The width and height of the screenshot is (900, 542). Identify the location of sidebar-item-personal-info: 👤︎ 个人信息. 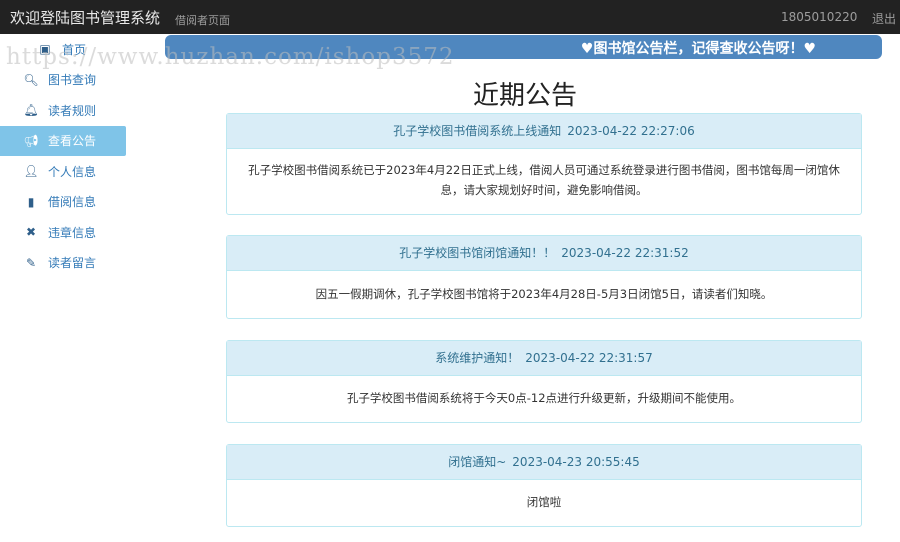
(63, 171).